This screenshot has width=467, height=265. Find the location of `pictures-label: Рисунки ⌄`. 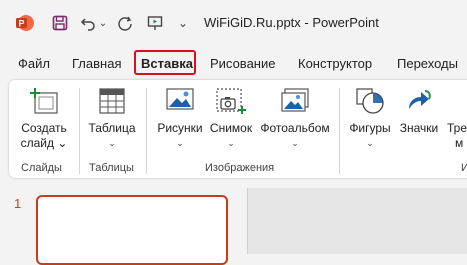

pictures-label: Рисунки ⌄ is located at coordinates (180, 134).